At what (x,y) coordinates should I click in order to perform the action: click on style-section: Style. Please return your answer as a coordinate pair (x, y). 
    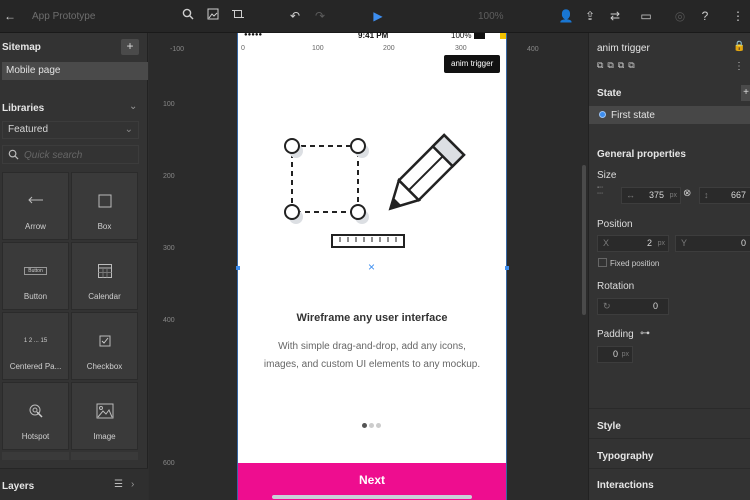
    Looking at the image, I should click on (609, 426).